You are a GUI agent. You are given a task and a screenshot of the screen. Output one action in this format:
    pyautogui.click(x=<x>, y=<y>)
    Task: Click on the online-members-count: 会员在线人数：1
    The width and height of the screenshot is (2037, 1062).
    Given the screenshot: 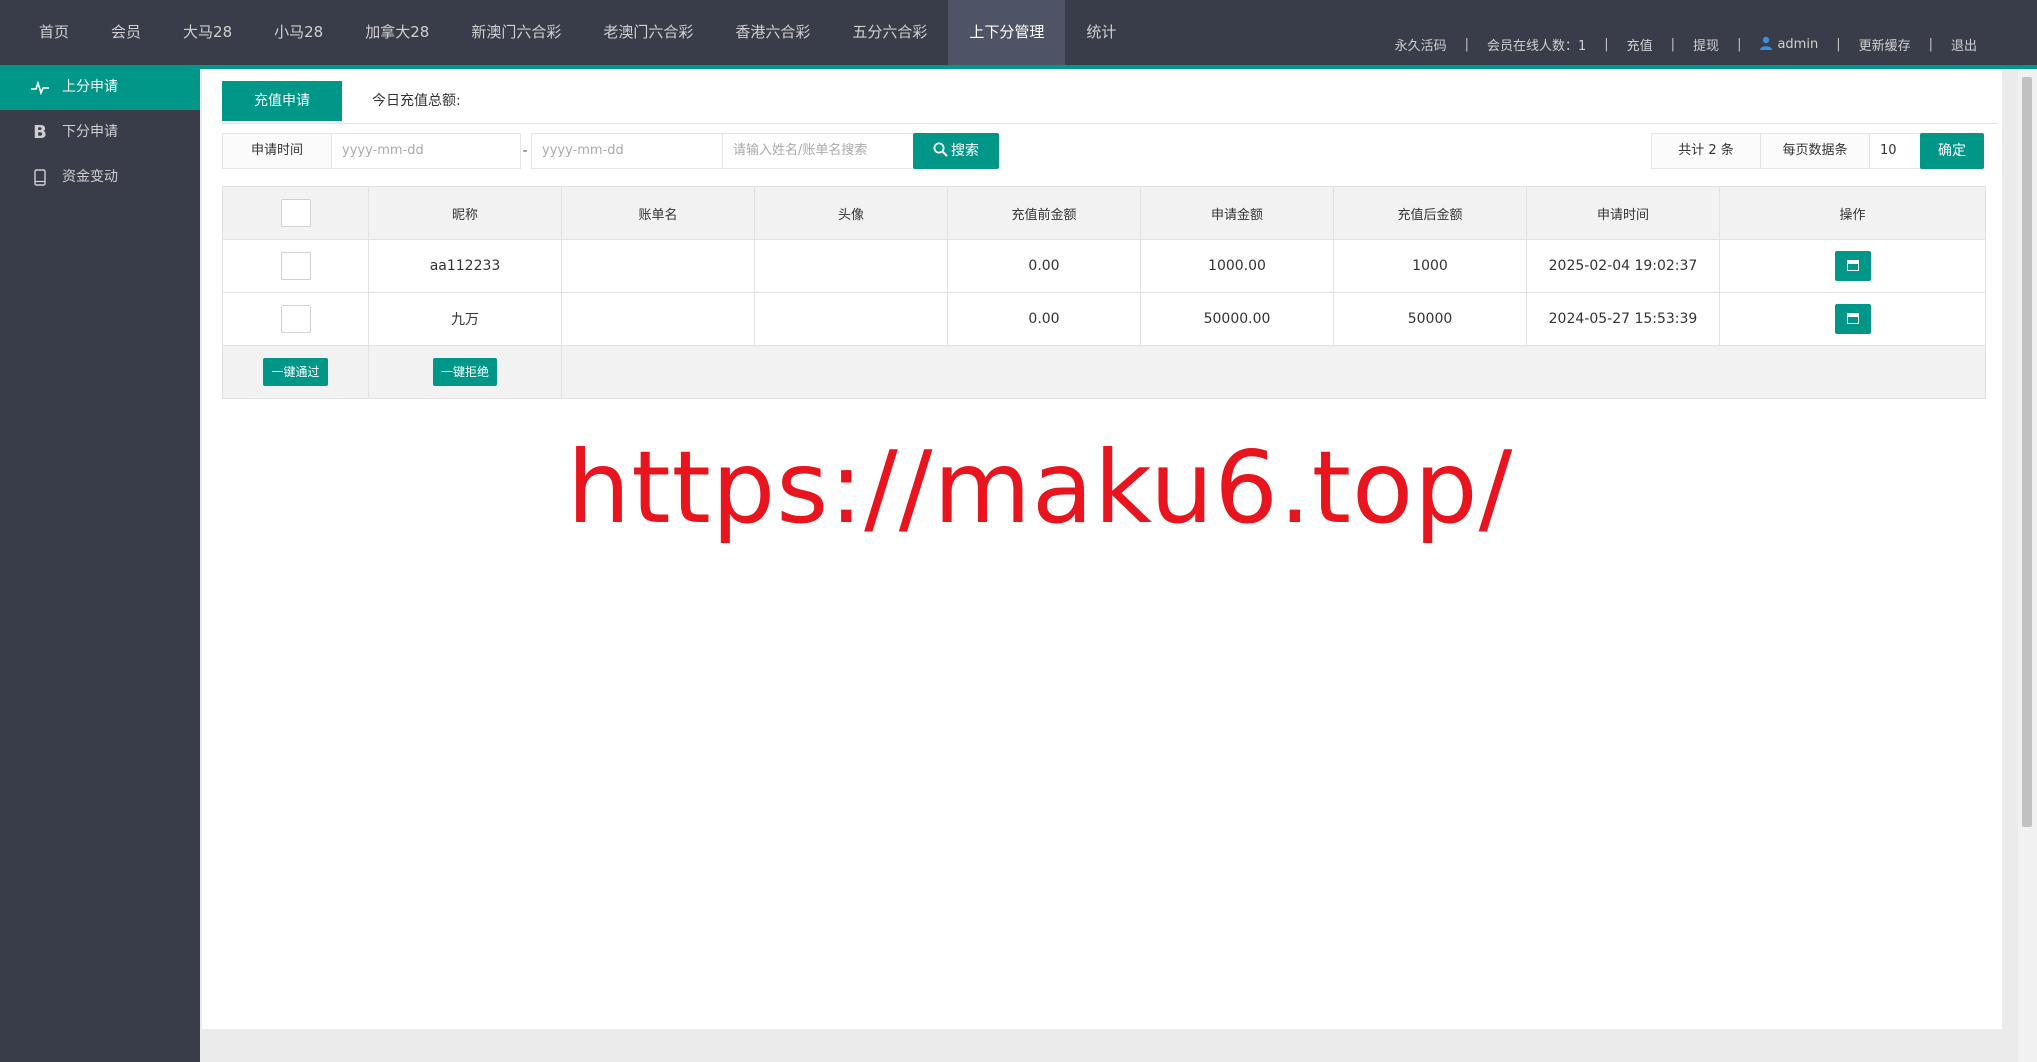 What is the action you would take?
    pyautogui.click(x=1536, y=46)
    